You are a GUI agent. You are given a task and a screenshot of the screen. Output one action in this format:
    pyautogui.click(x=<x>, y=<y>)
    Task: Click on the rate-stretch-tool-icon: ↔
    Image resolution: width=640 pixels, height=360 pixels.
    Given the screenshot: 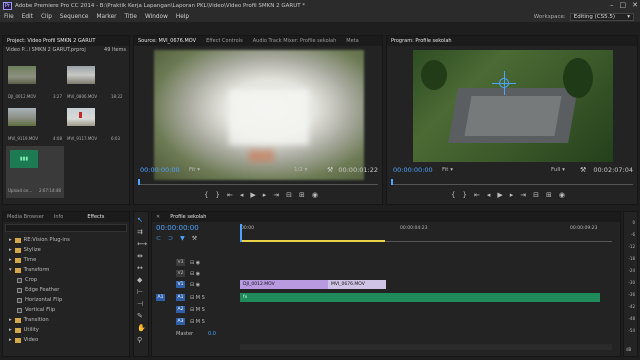 What is the action you would take?
    pyautogui.click(x=140, y=268)
    